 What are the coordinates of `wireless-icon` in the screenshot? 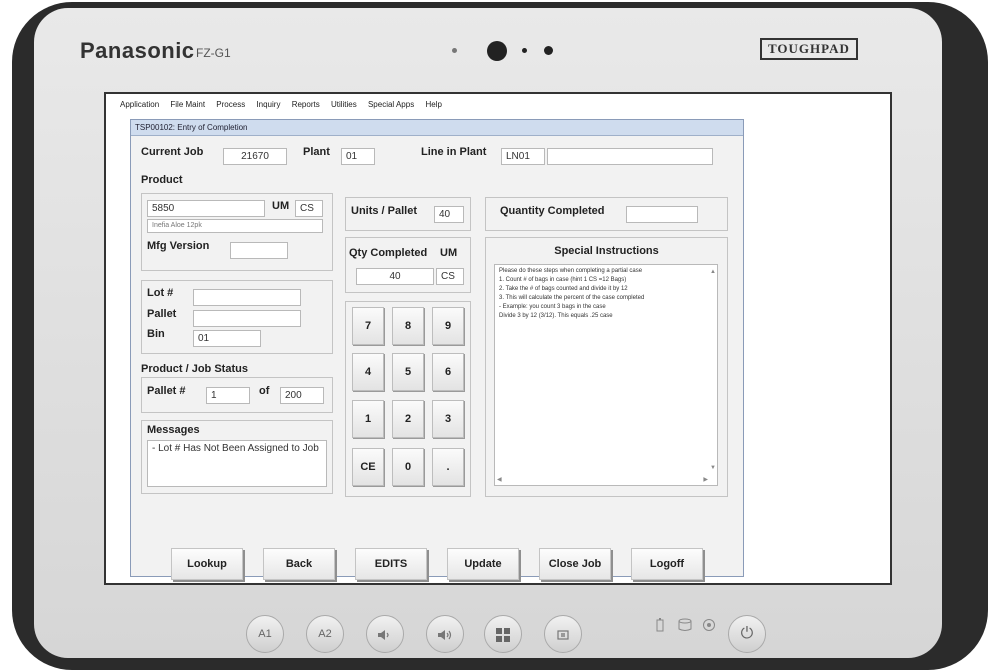 It's located at (709, 626).